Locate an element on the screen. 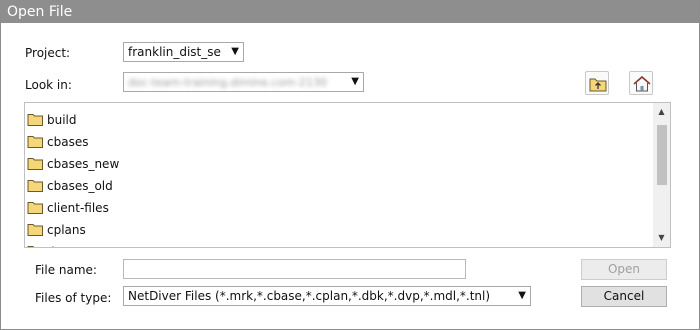  list-item: cbases_new is located at coordinates (72, 164).